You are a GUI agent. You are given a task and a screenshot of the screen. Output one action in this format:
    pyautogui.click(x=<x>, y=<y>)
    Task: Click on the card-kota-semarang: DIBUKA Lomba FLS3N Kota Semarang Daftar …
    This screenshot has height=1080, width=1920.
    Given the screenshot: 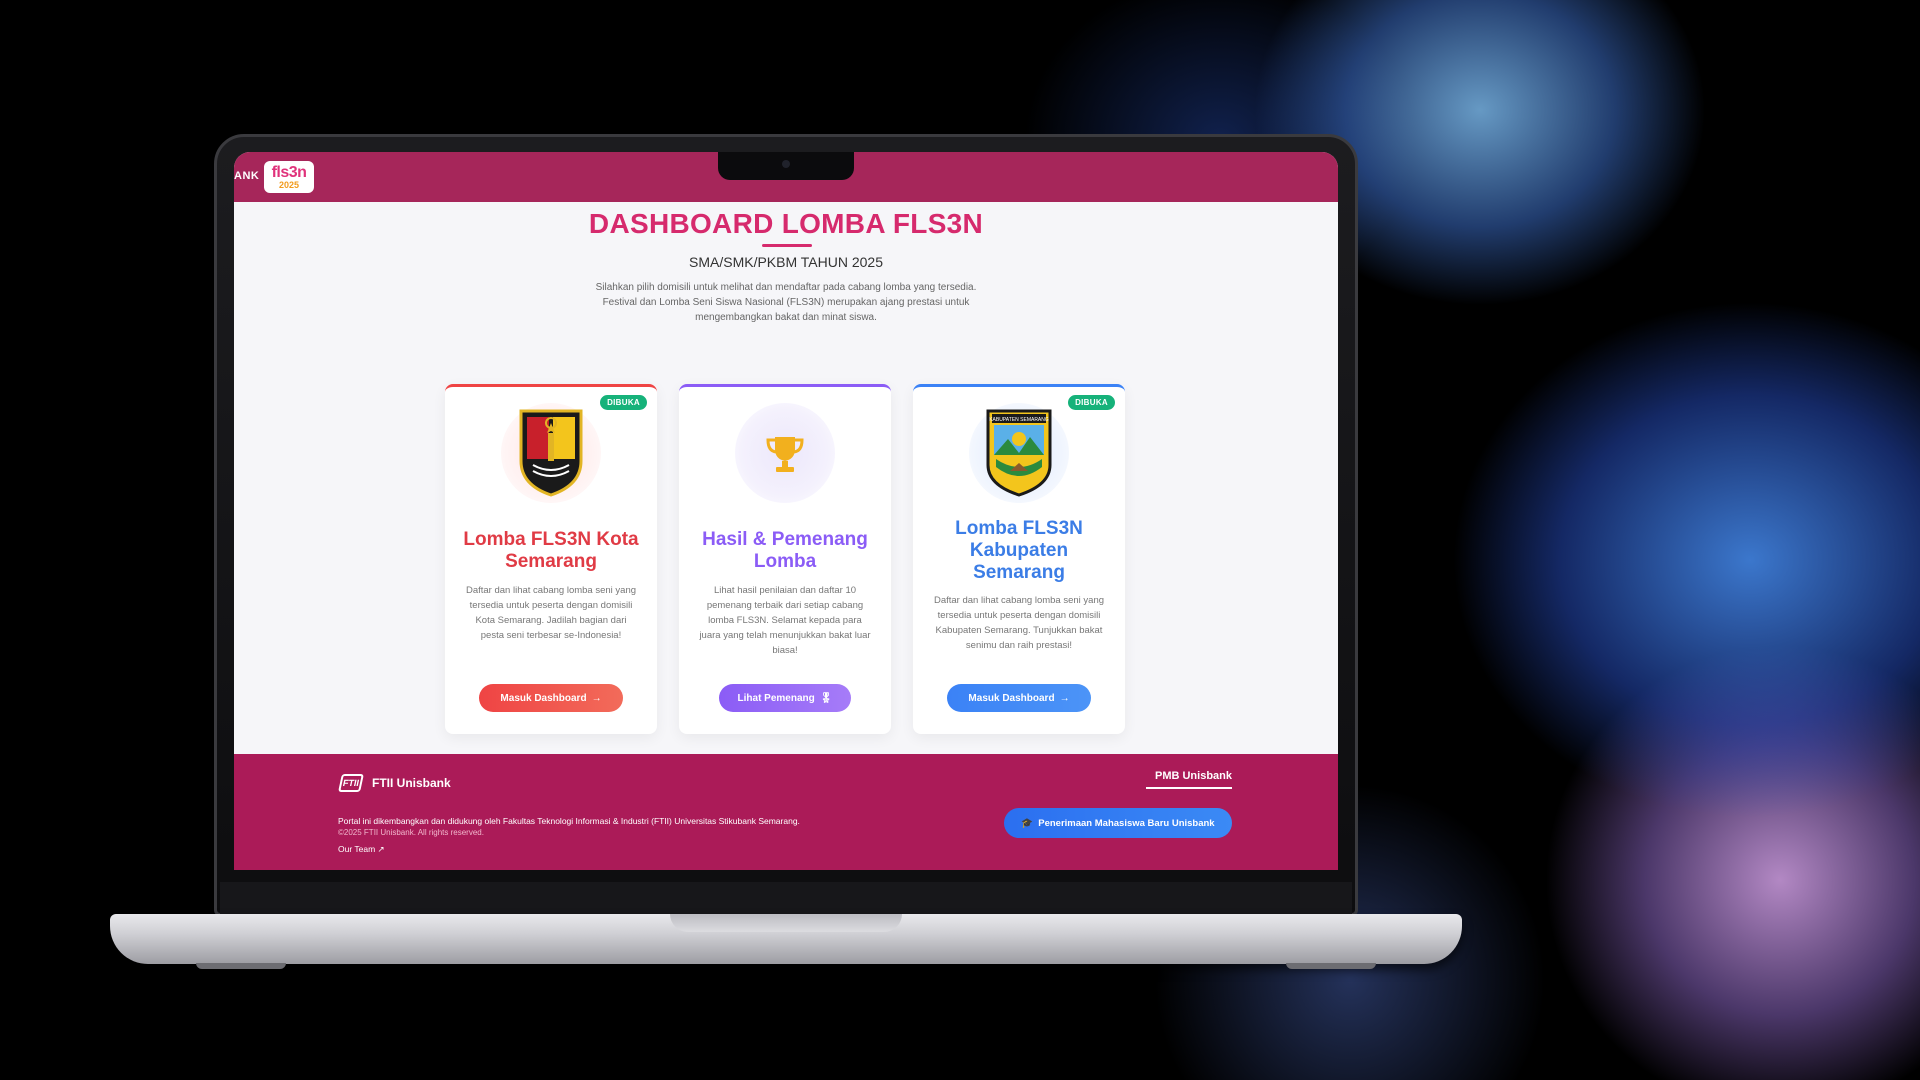 What is the action you would take?
    pyautogui.click(x=551, y=559)
    